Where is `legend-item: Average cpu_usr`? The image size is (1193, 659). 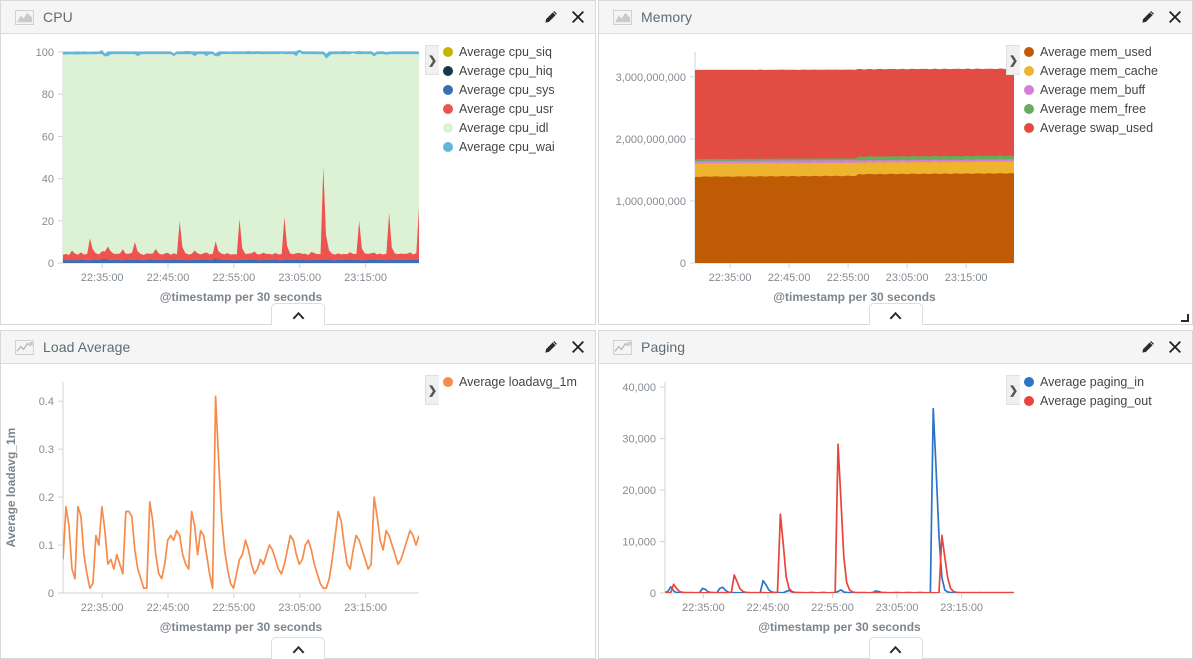
legend-item: Average cpu_usr is located at coordinates (517, 108).